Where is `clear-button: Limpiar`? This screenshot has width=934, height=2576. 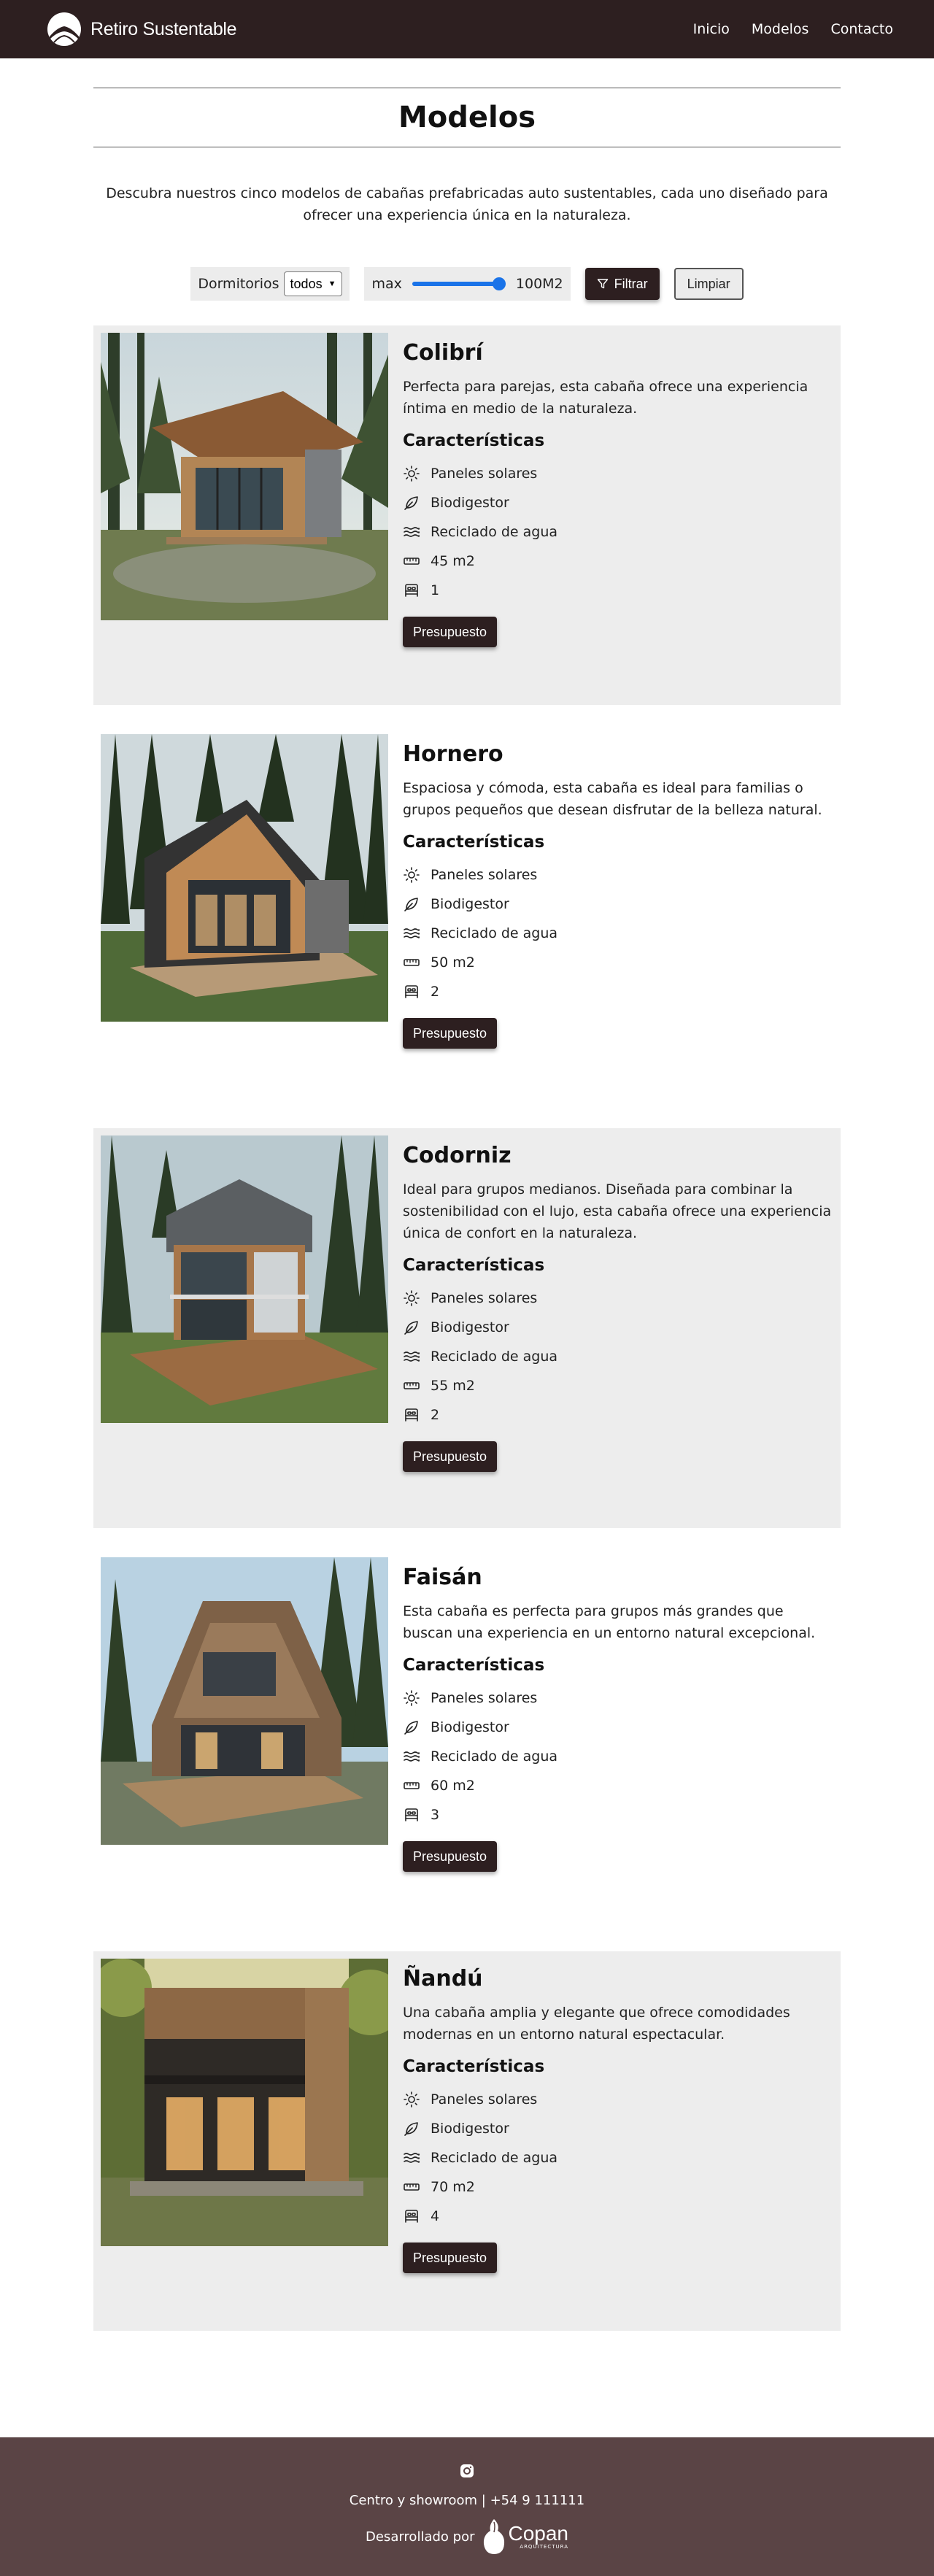 clear-button: Limpiar is located at coordinates (709, 284).